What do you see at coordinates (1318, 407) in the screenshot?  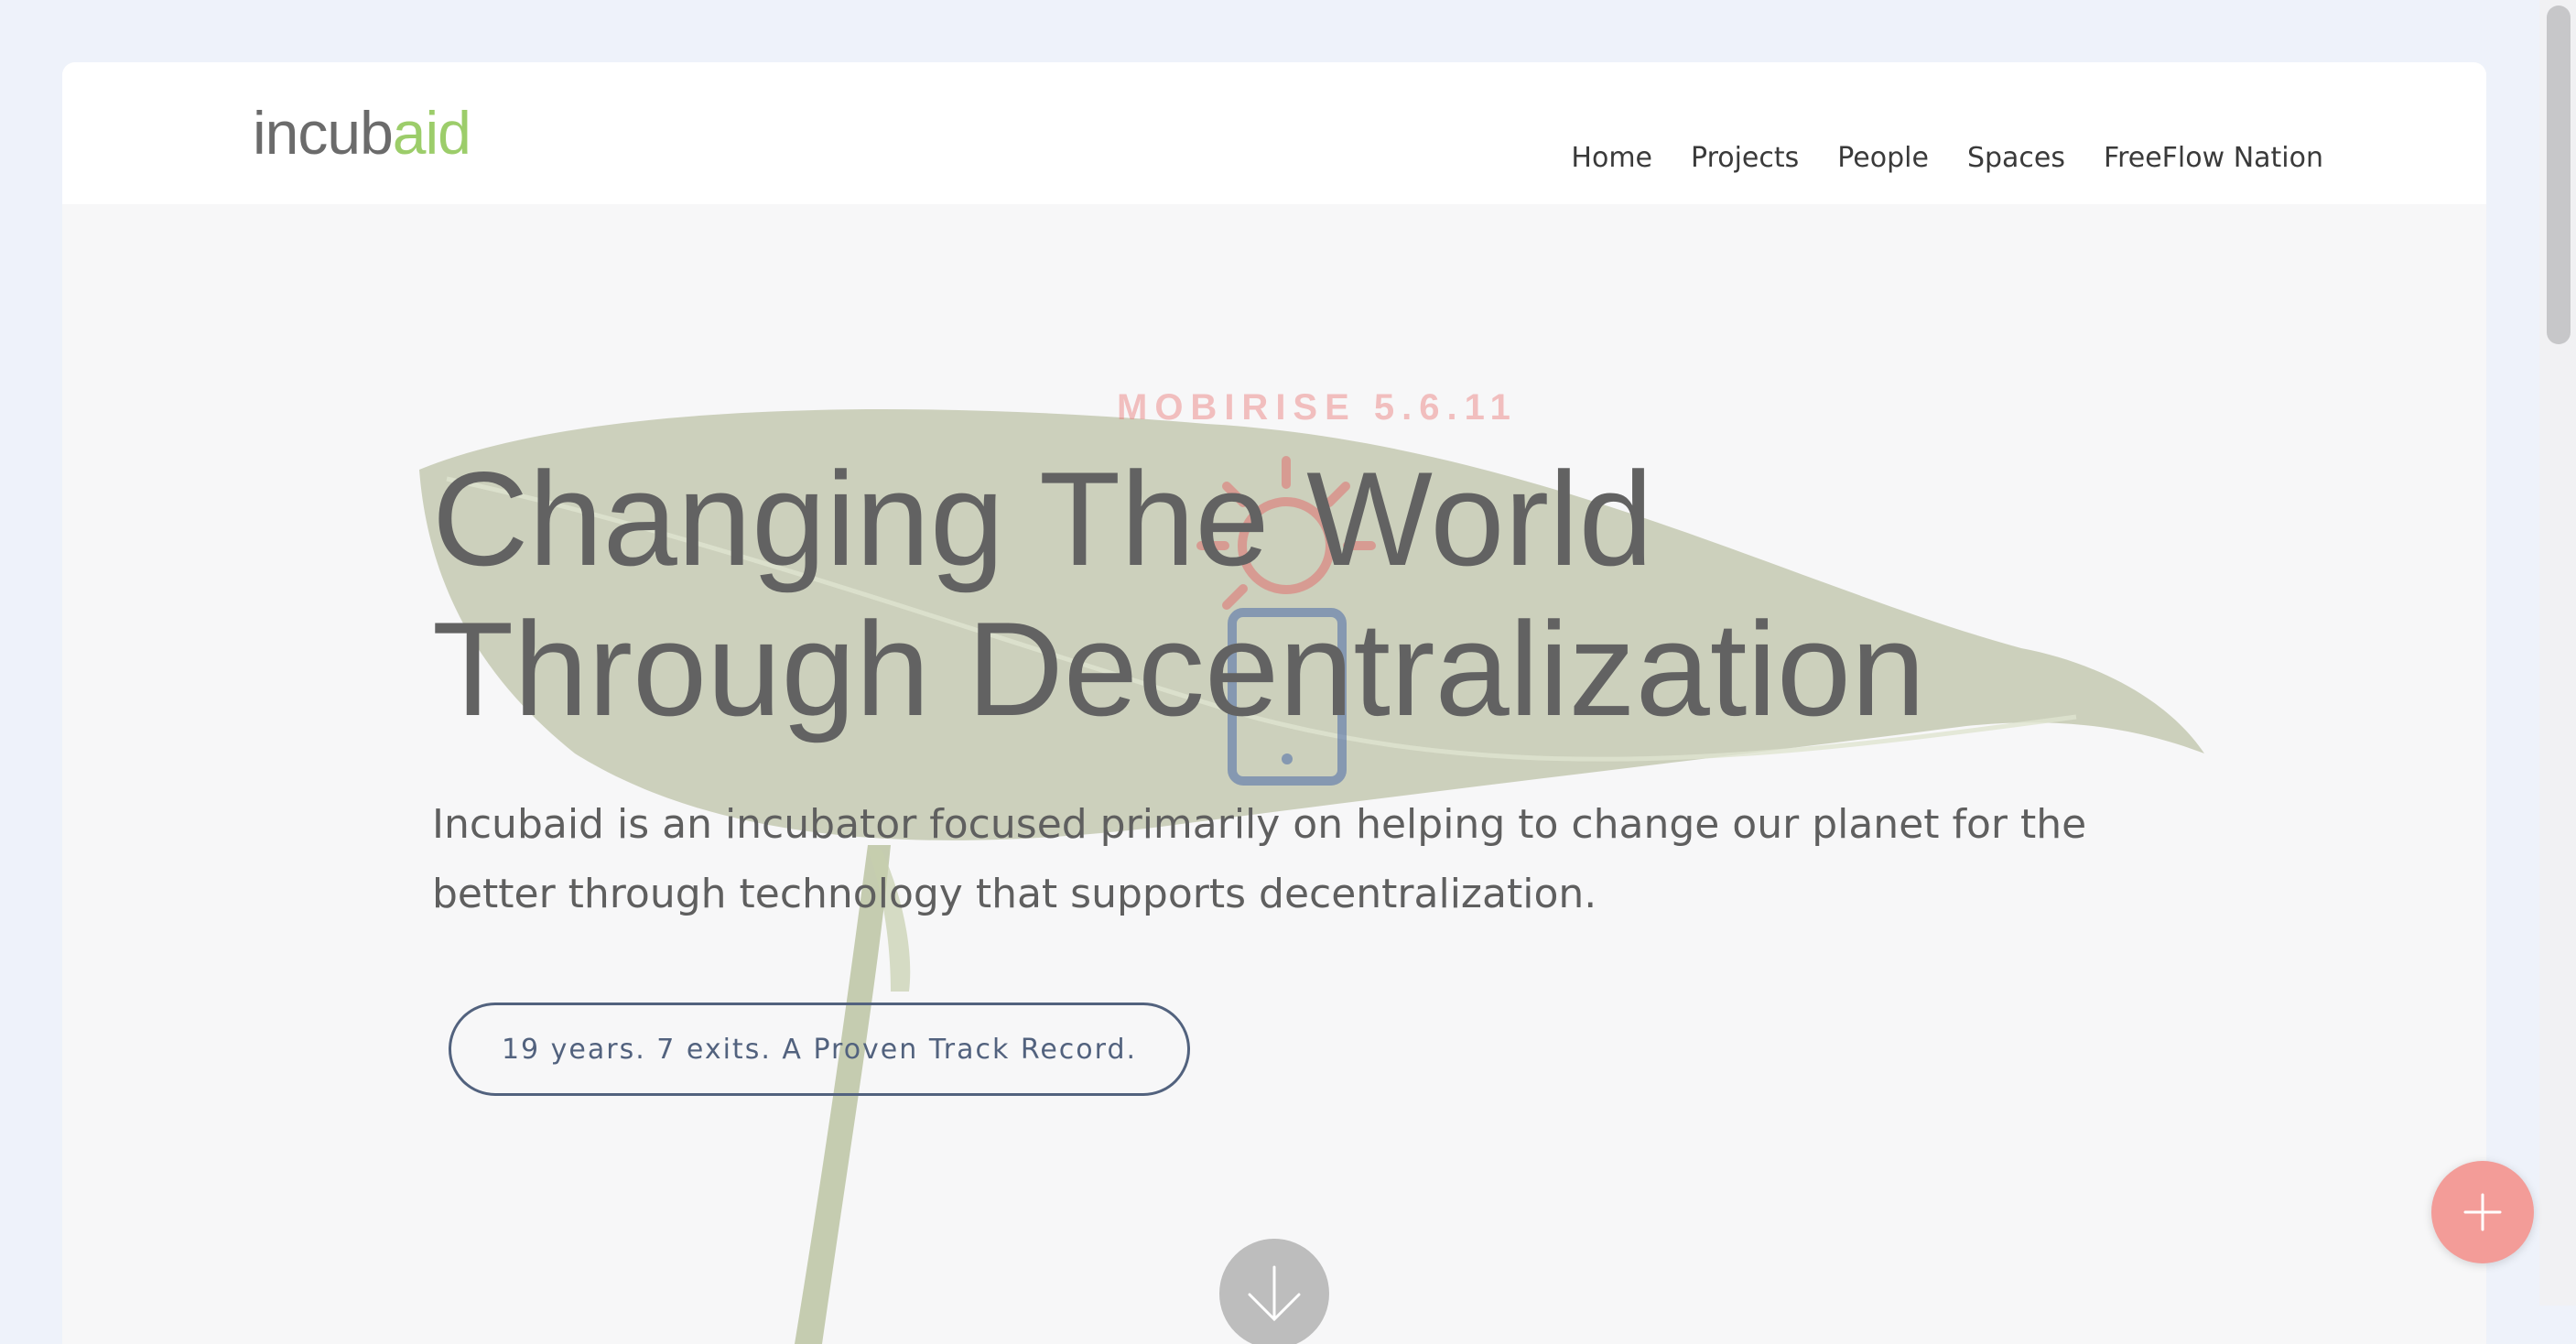 I see `mobirise-watermark: MOBIRISE 5.6.11` at bounding box center [1318, 407].